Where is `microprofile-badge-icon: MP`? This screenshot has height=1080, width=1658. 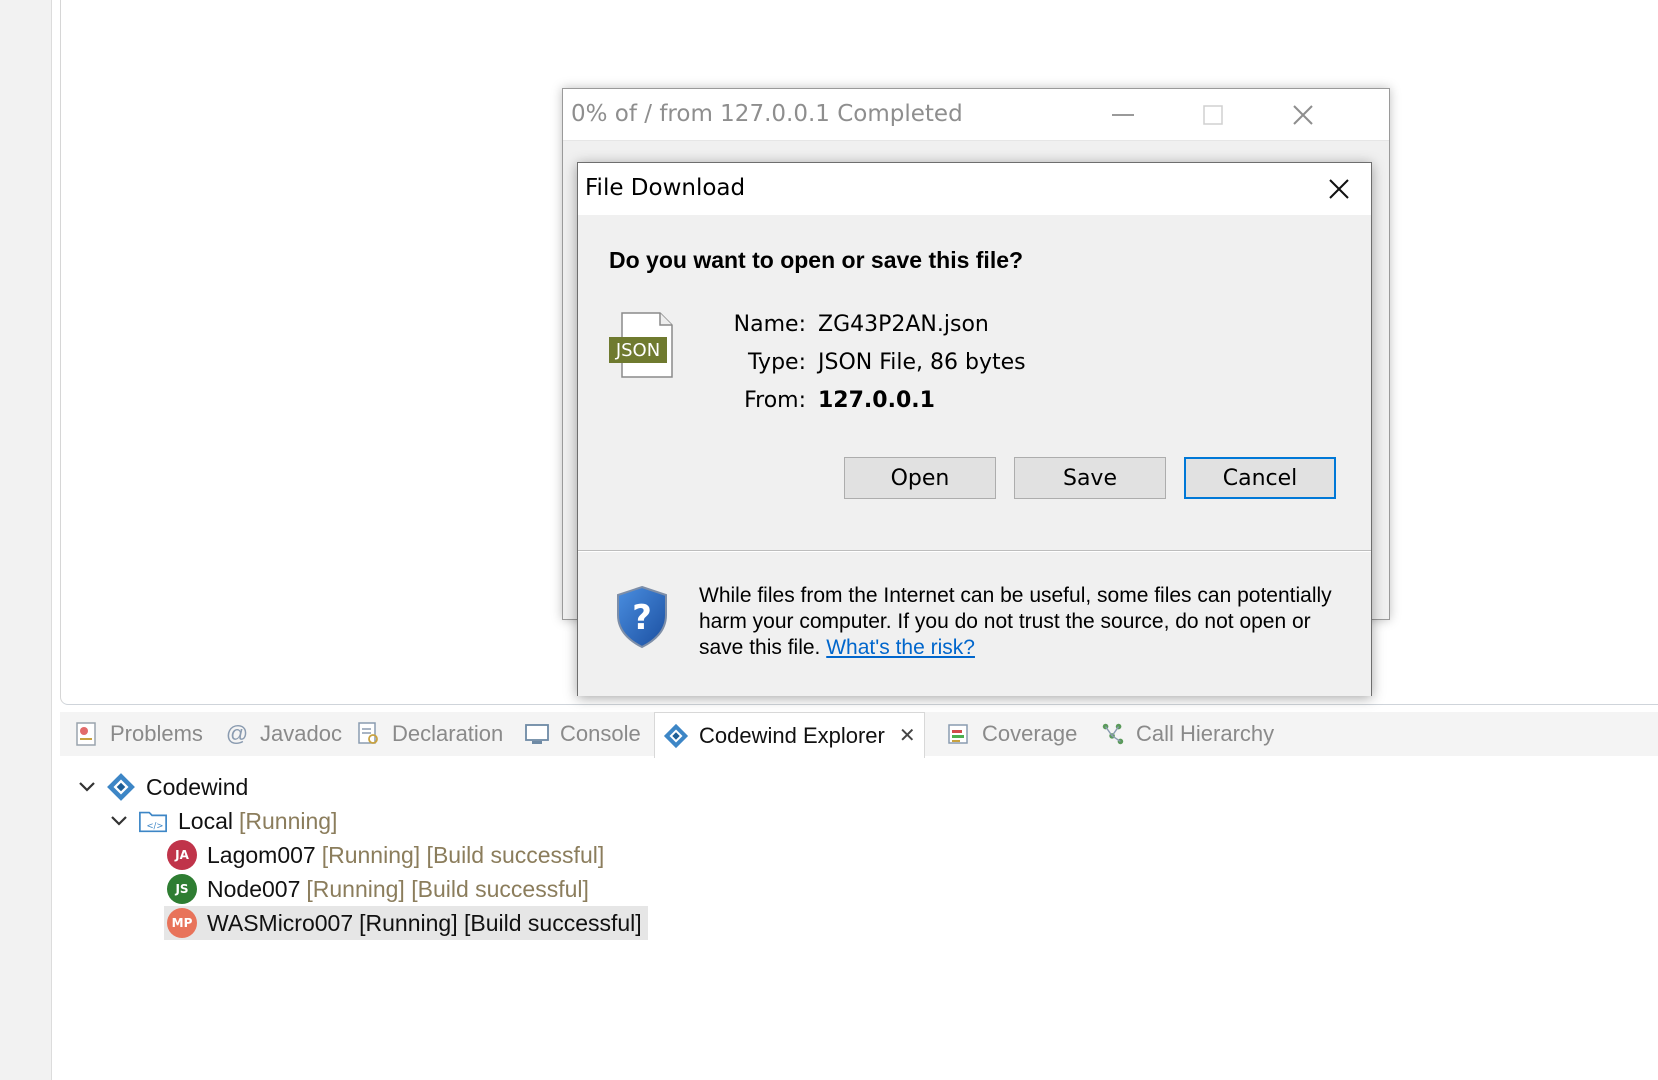
microprofile-badge-icon: MP is located at coordinates (182, 923).